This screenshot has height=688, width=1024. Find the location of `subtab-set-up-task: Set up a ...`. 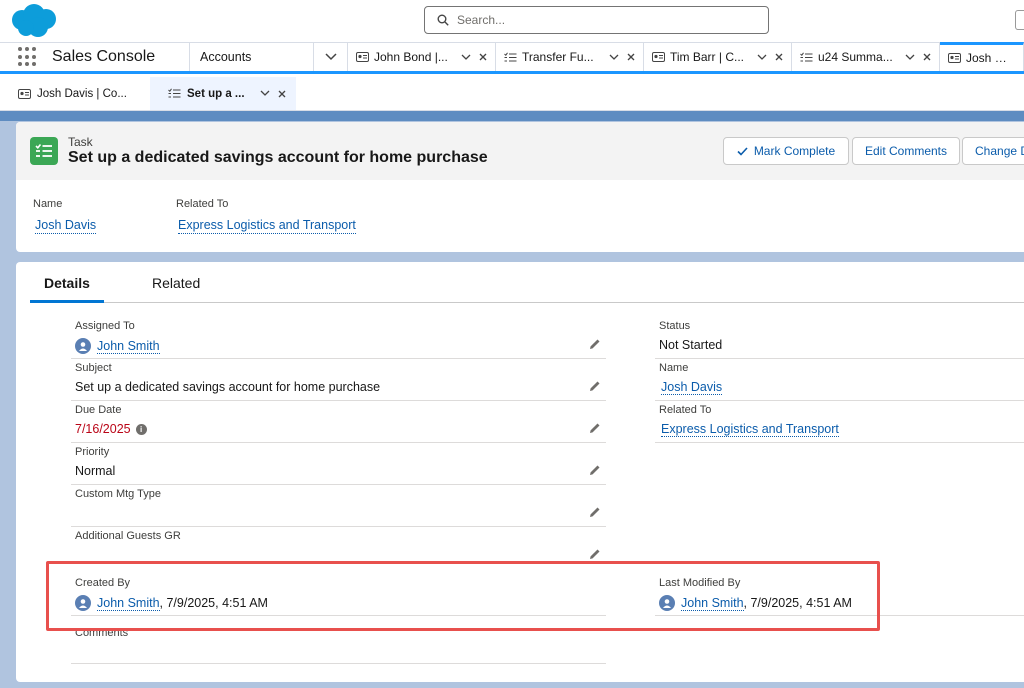

subtab-set-up-task: Set up a ... is located at coordinates (223, 93).